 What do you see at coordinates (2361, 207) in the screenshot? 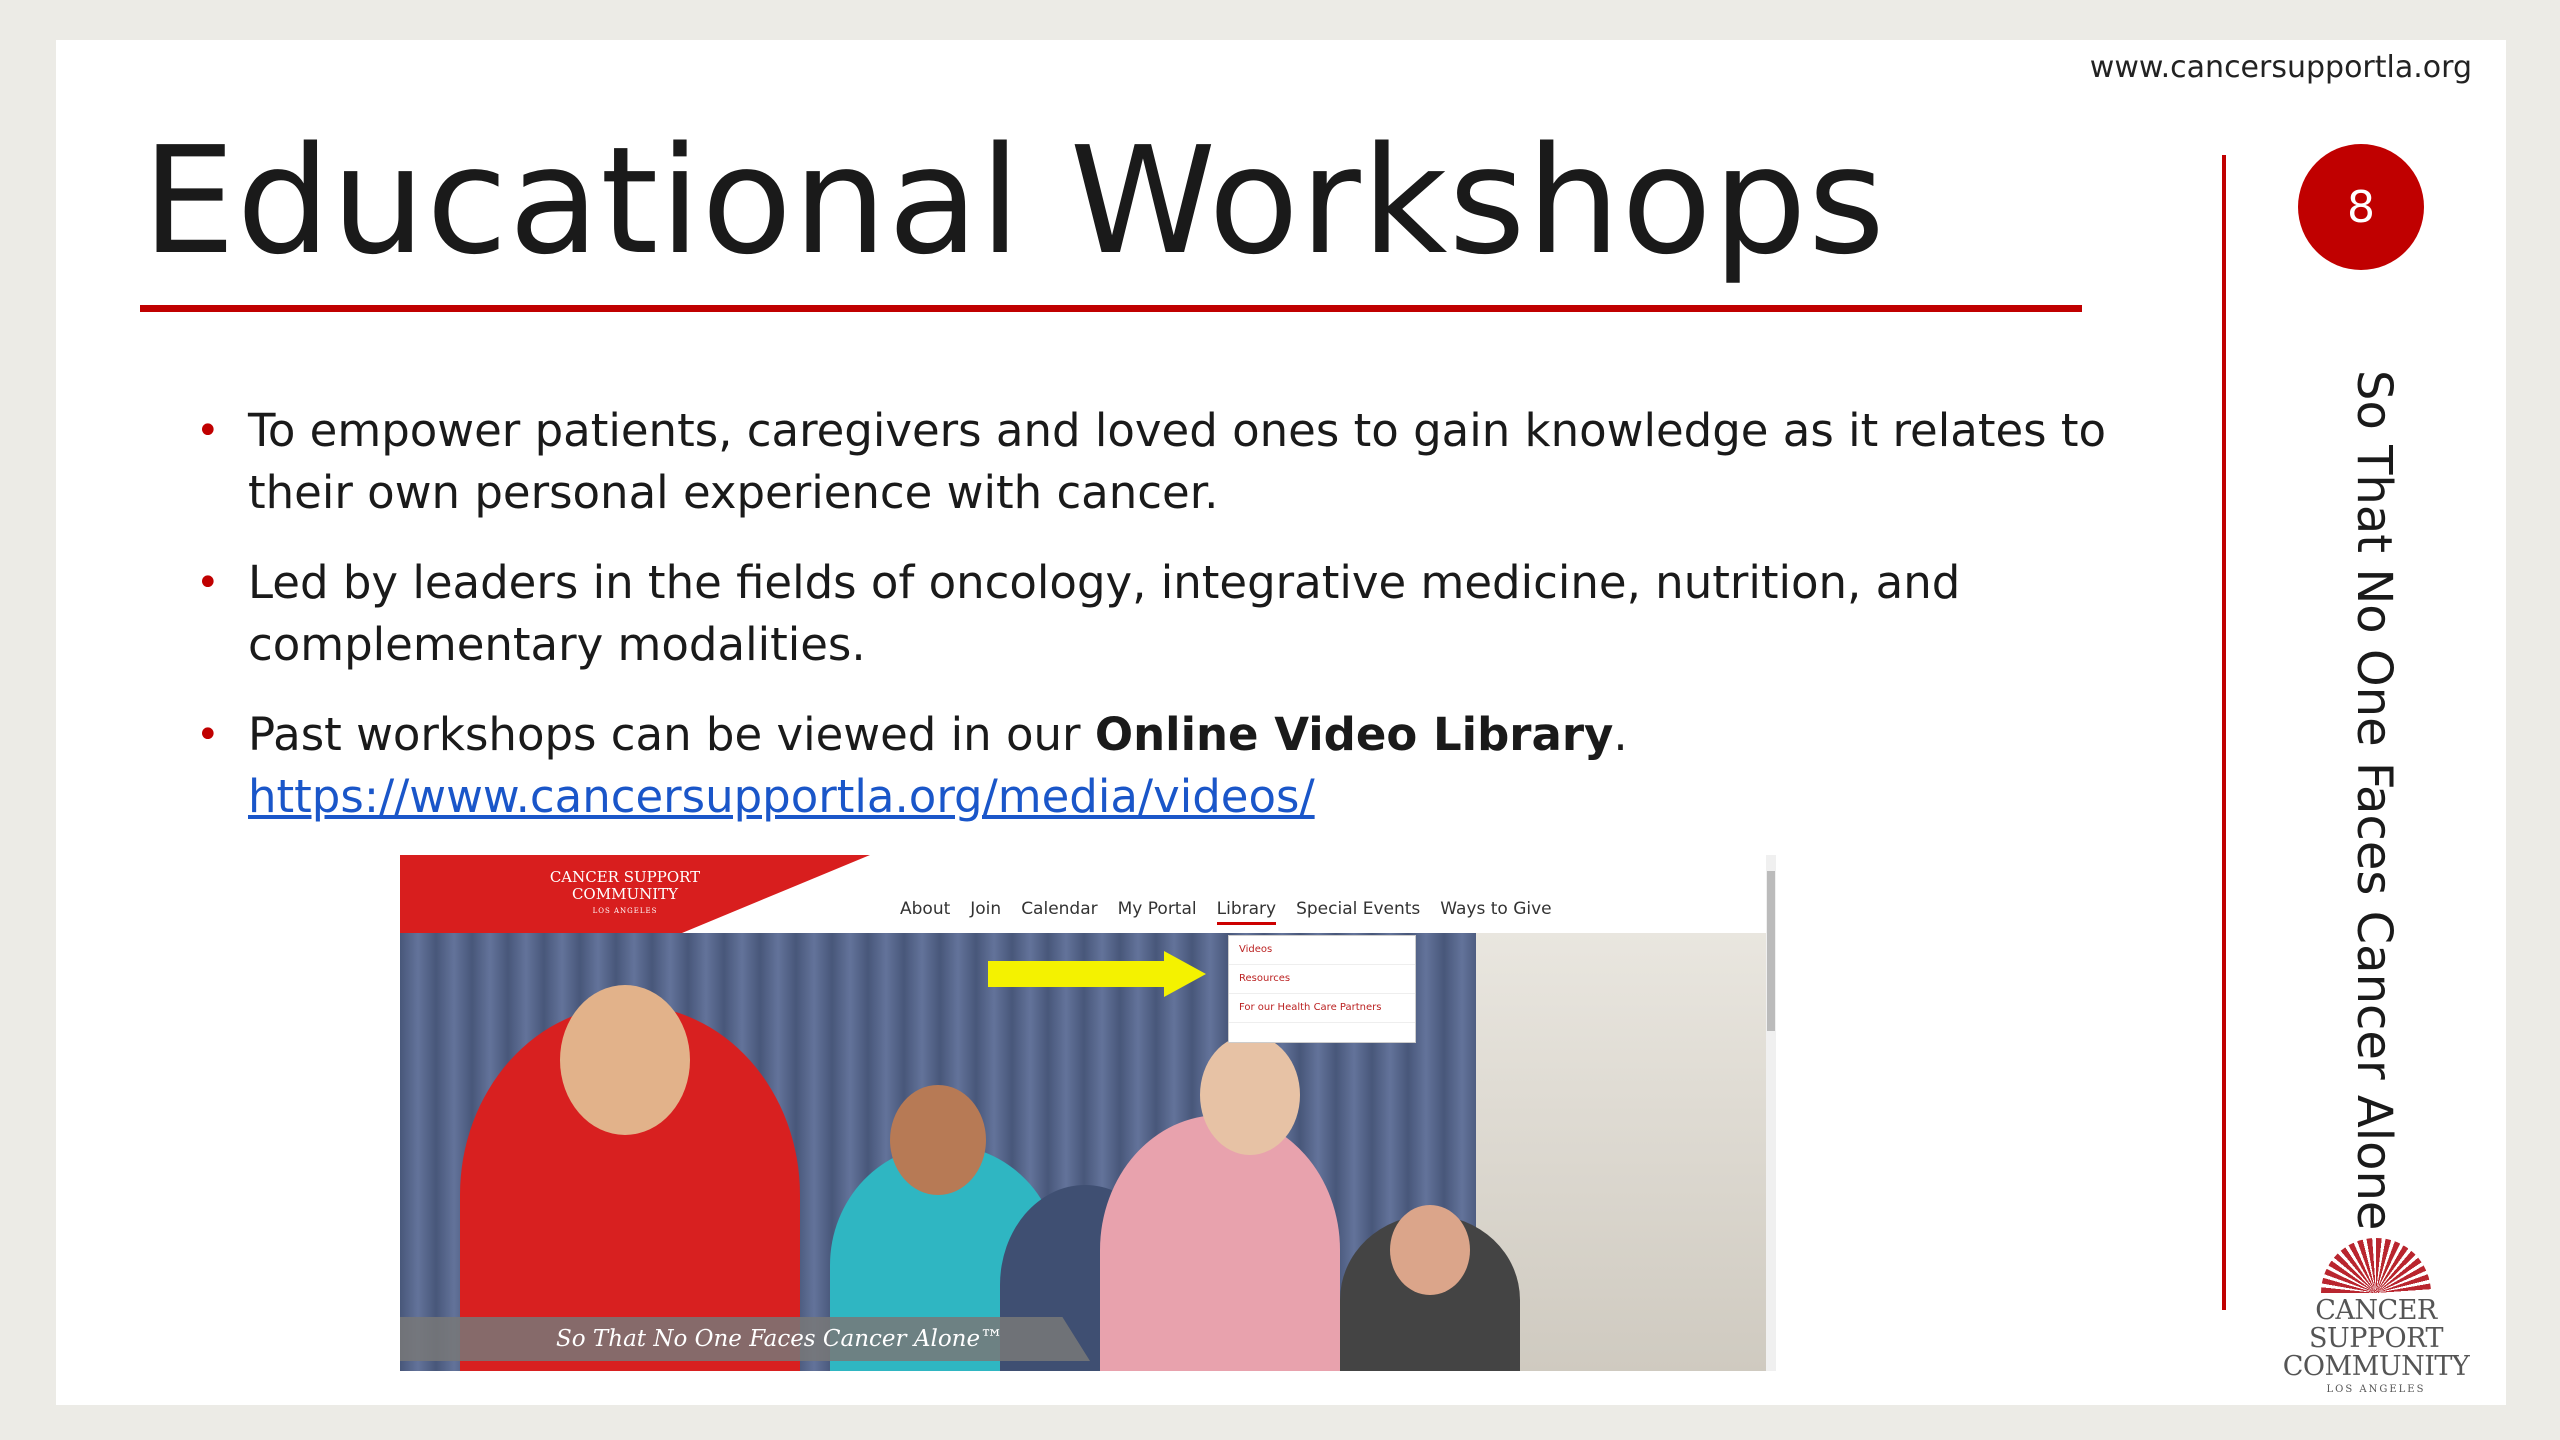
I see `page-number-badge: 8` at bounding box center [2361, 207].